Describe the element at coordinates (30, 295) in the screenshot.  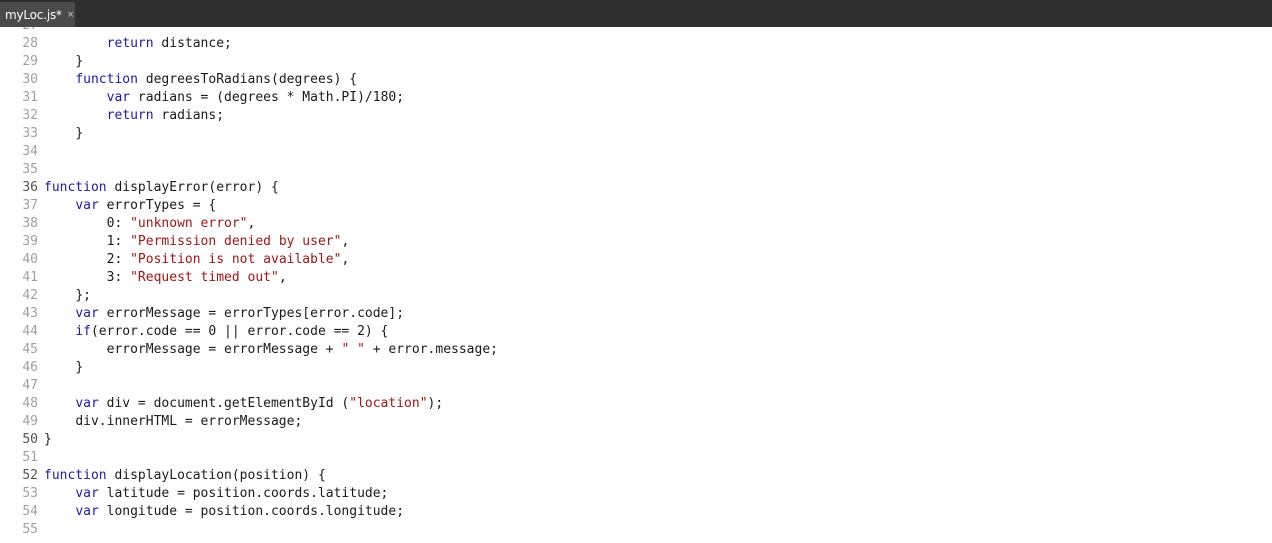
I see `line-number: 42` at that location.